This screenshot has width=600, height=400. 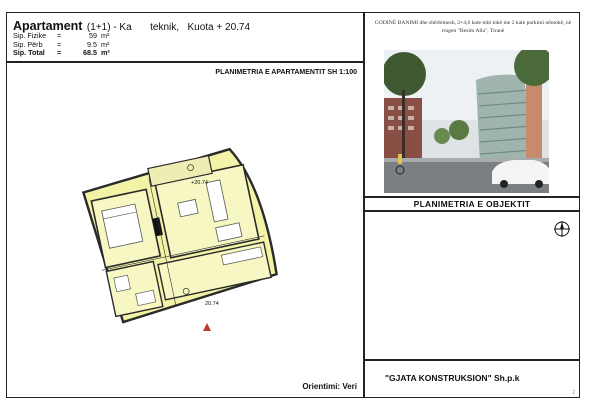 What do you see at coordinates (573, 393) in the screenshot?
I see `page-number: 2` at bounding box center [573, 393].